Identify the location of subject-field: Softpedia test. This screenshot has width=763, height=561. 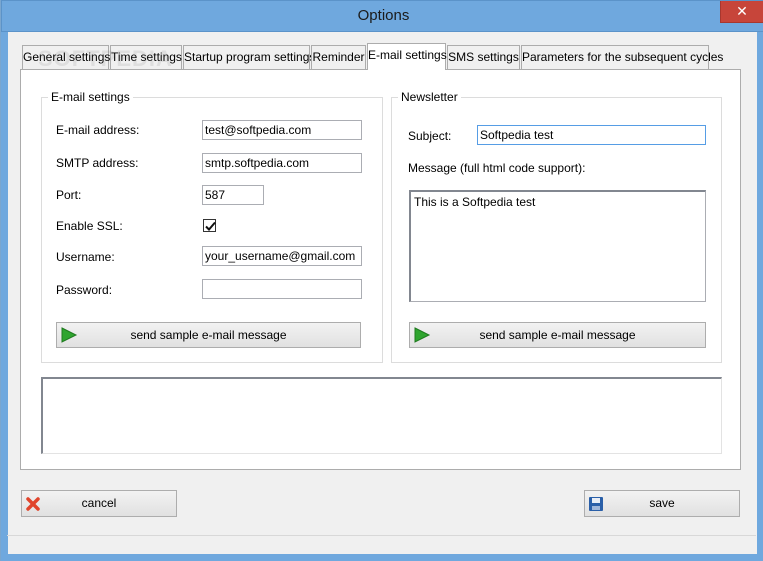
(591, 135).